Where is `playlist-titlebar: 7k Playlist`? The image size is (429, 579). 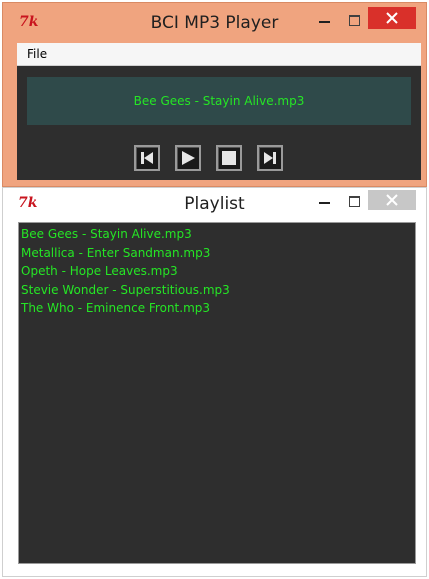
playlist-titlebar: 7k Playlist is located at coordinates (214, 205).